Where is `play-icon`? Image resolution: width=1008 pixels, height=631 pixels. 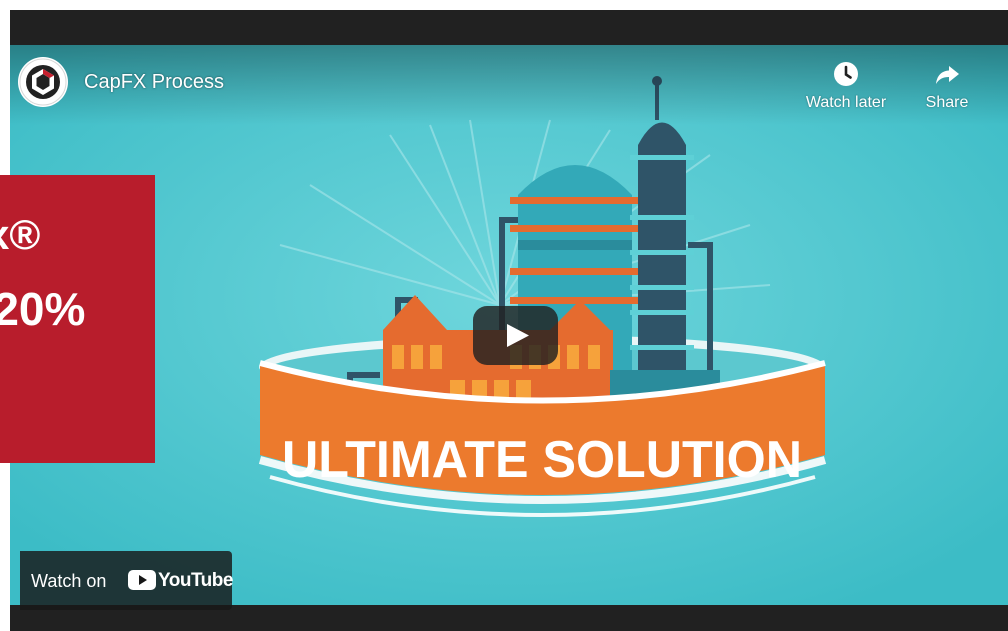 play-icon is located at coordinates (518, 335).